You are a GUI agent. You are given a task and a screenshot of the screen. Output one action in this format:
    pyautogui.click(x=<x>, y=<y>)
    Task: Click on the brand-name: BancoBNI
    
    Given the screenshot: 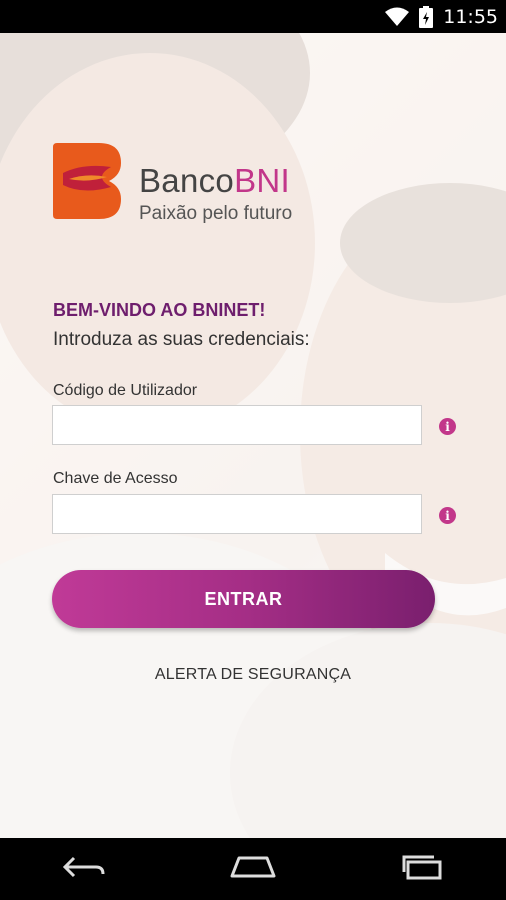 What is the action you would take?
    pyautogui.click(x=214, y=181)
    